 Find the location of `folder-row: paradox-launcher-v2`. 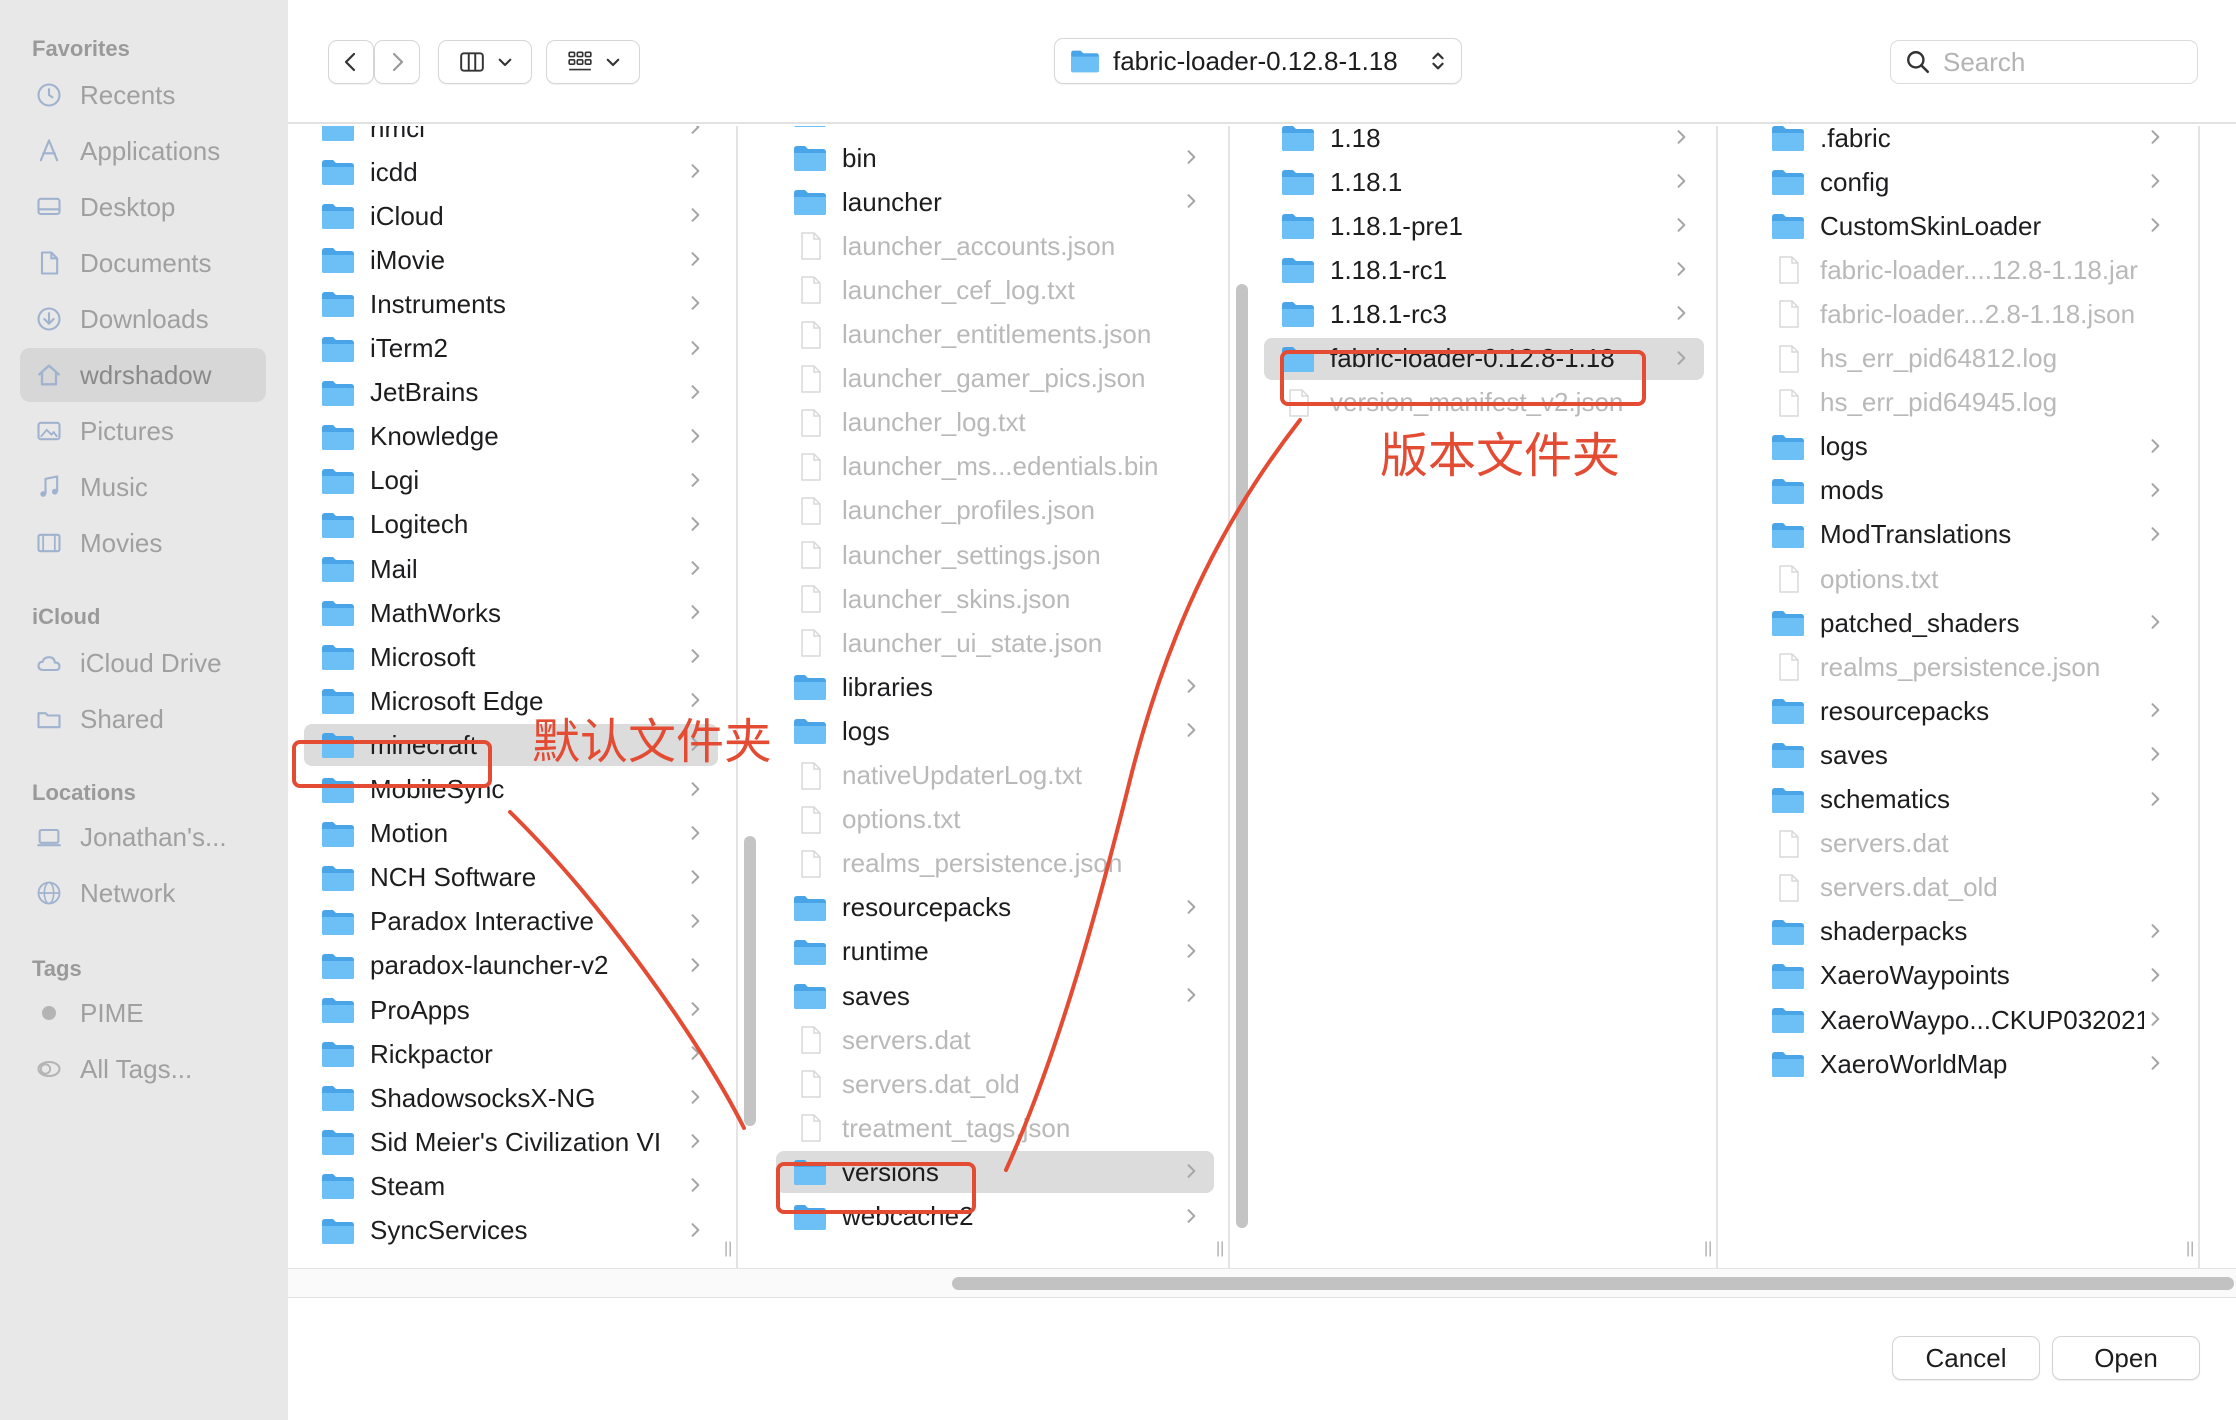

folder-row: paradox-launcher-v2 is located at coordinates (511, 966).